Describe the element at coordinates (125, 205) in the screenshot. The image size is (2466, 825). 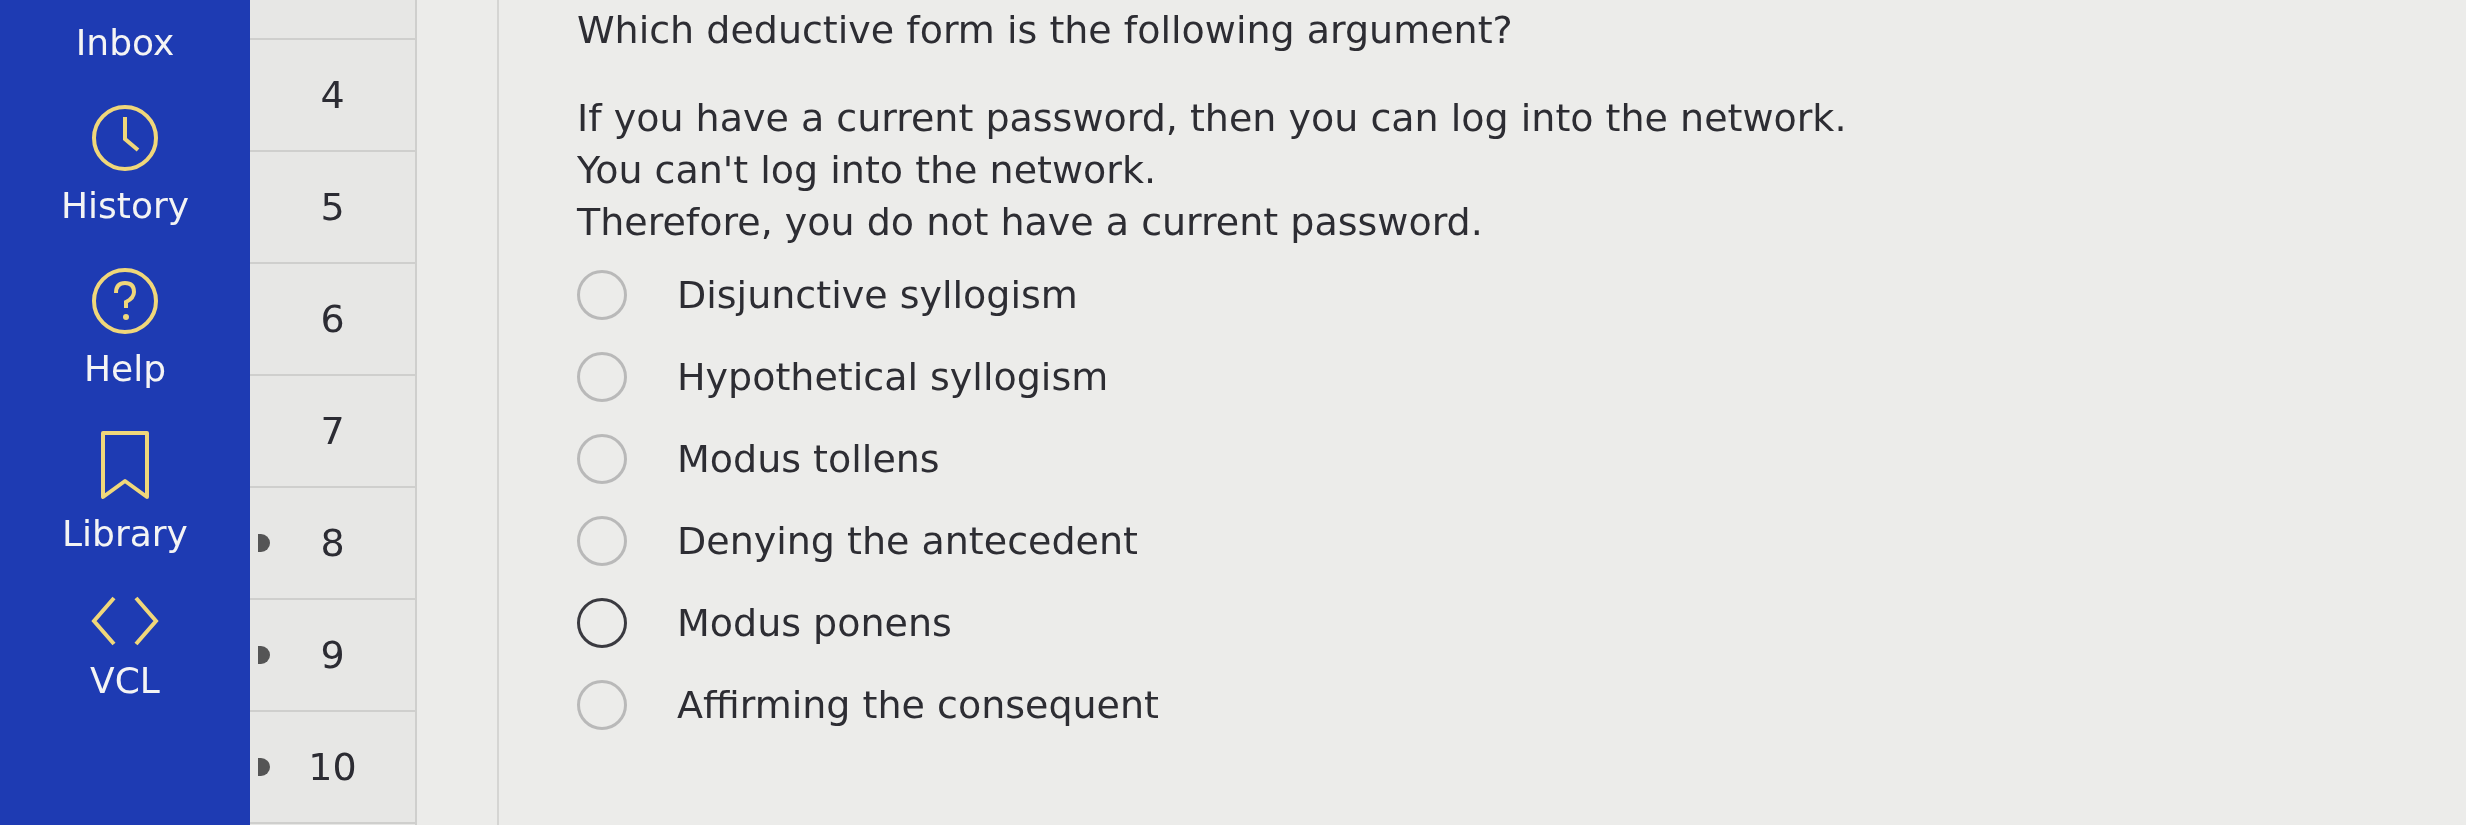
I see `sidebar-item: History` at that location.